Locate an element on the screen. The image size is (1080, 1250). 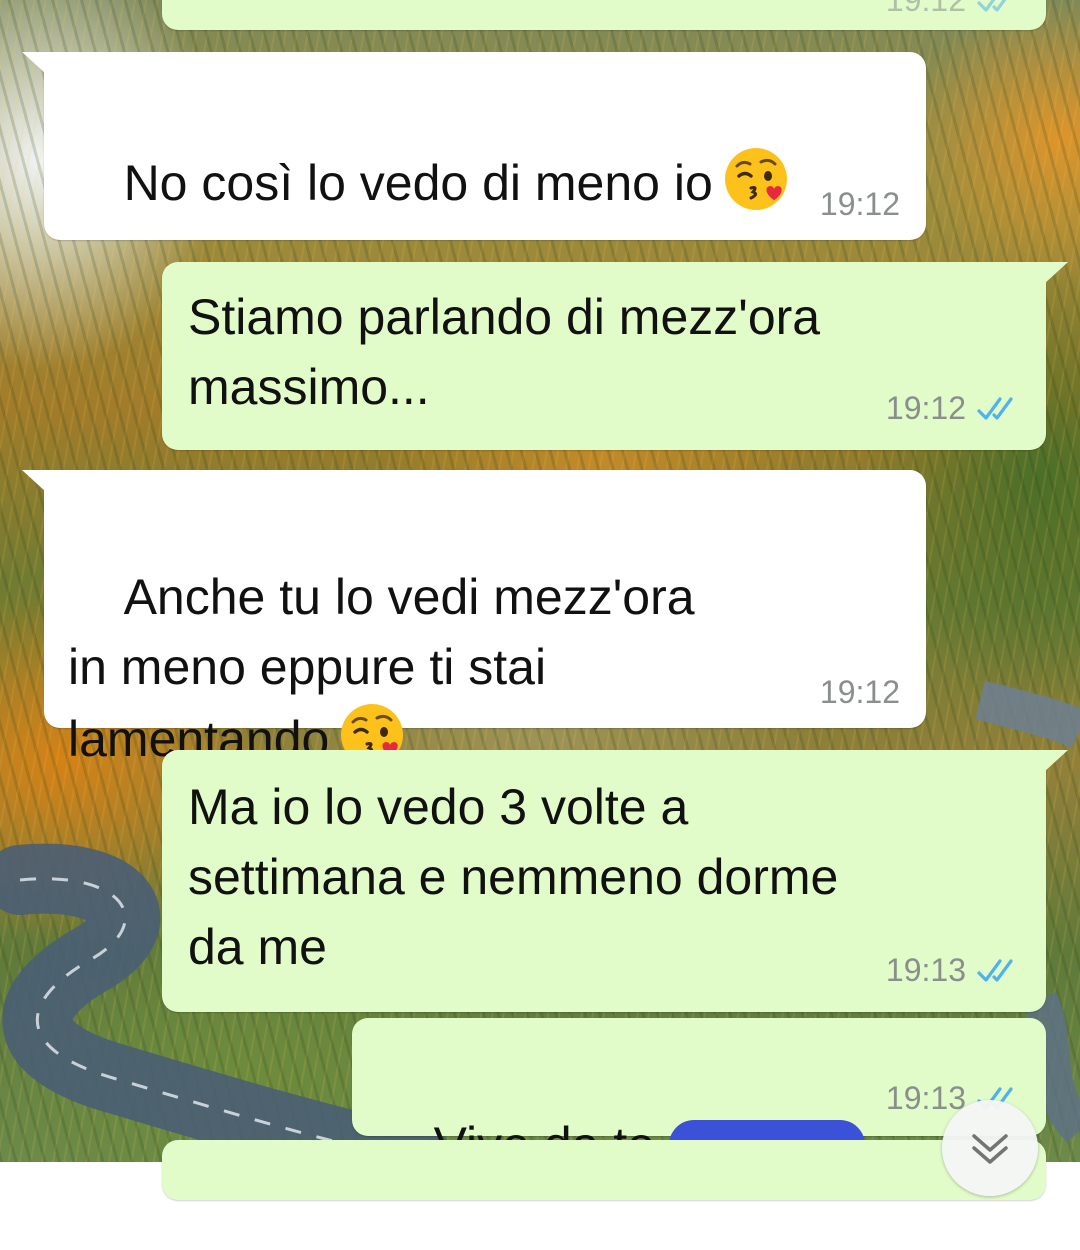
message-body: No così lo vedo di meno io is located at coordinates (428, 182).